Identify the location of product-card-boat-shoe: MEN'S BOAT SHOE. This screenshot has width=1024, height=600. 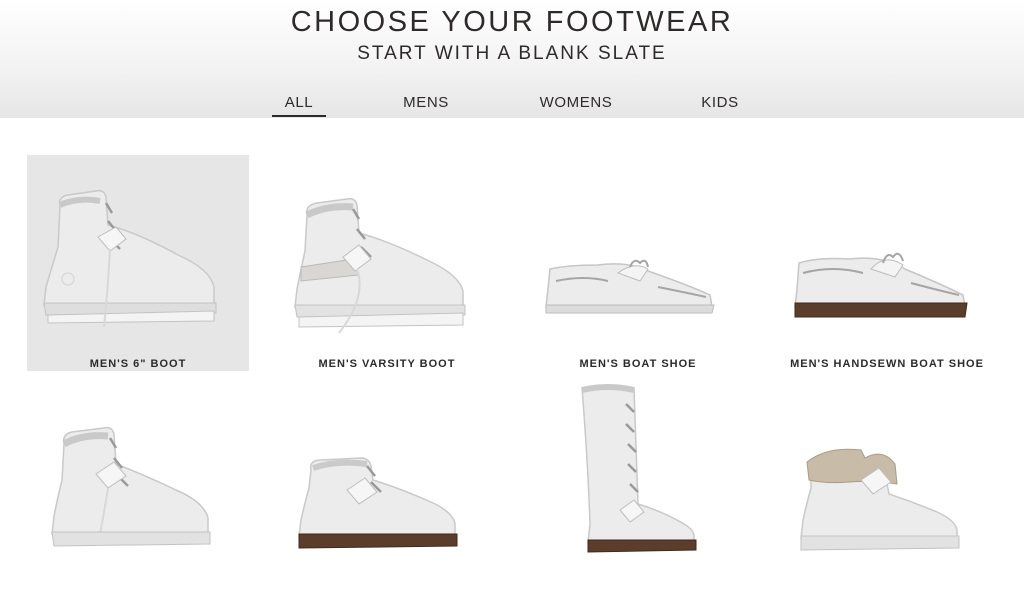
(638, 263).